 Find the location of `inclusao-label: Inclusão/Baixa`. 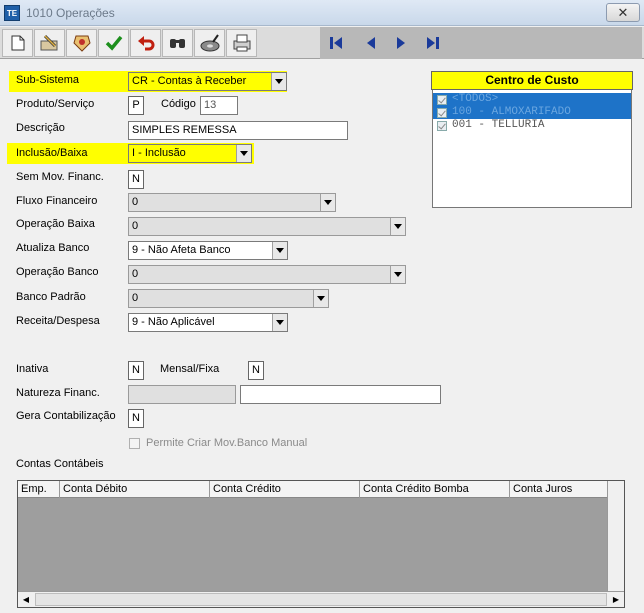

inclusao-label: Inclusão/Baixa is located at coordinates (52, 153).